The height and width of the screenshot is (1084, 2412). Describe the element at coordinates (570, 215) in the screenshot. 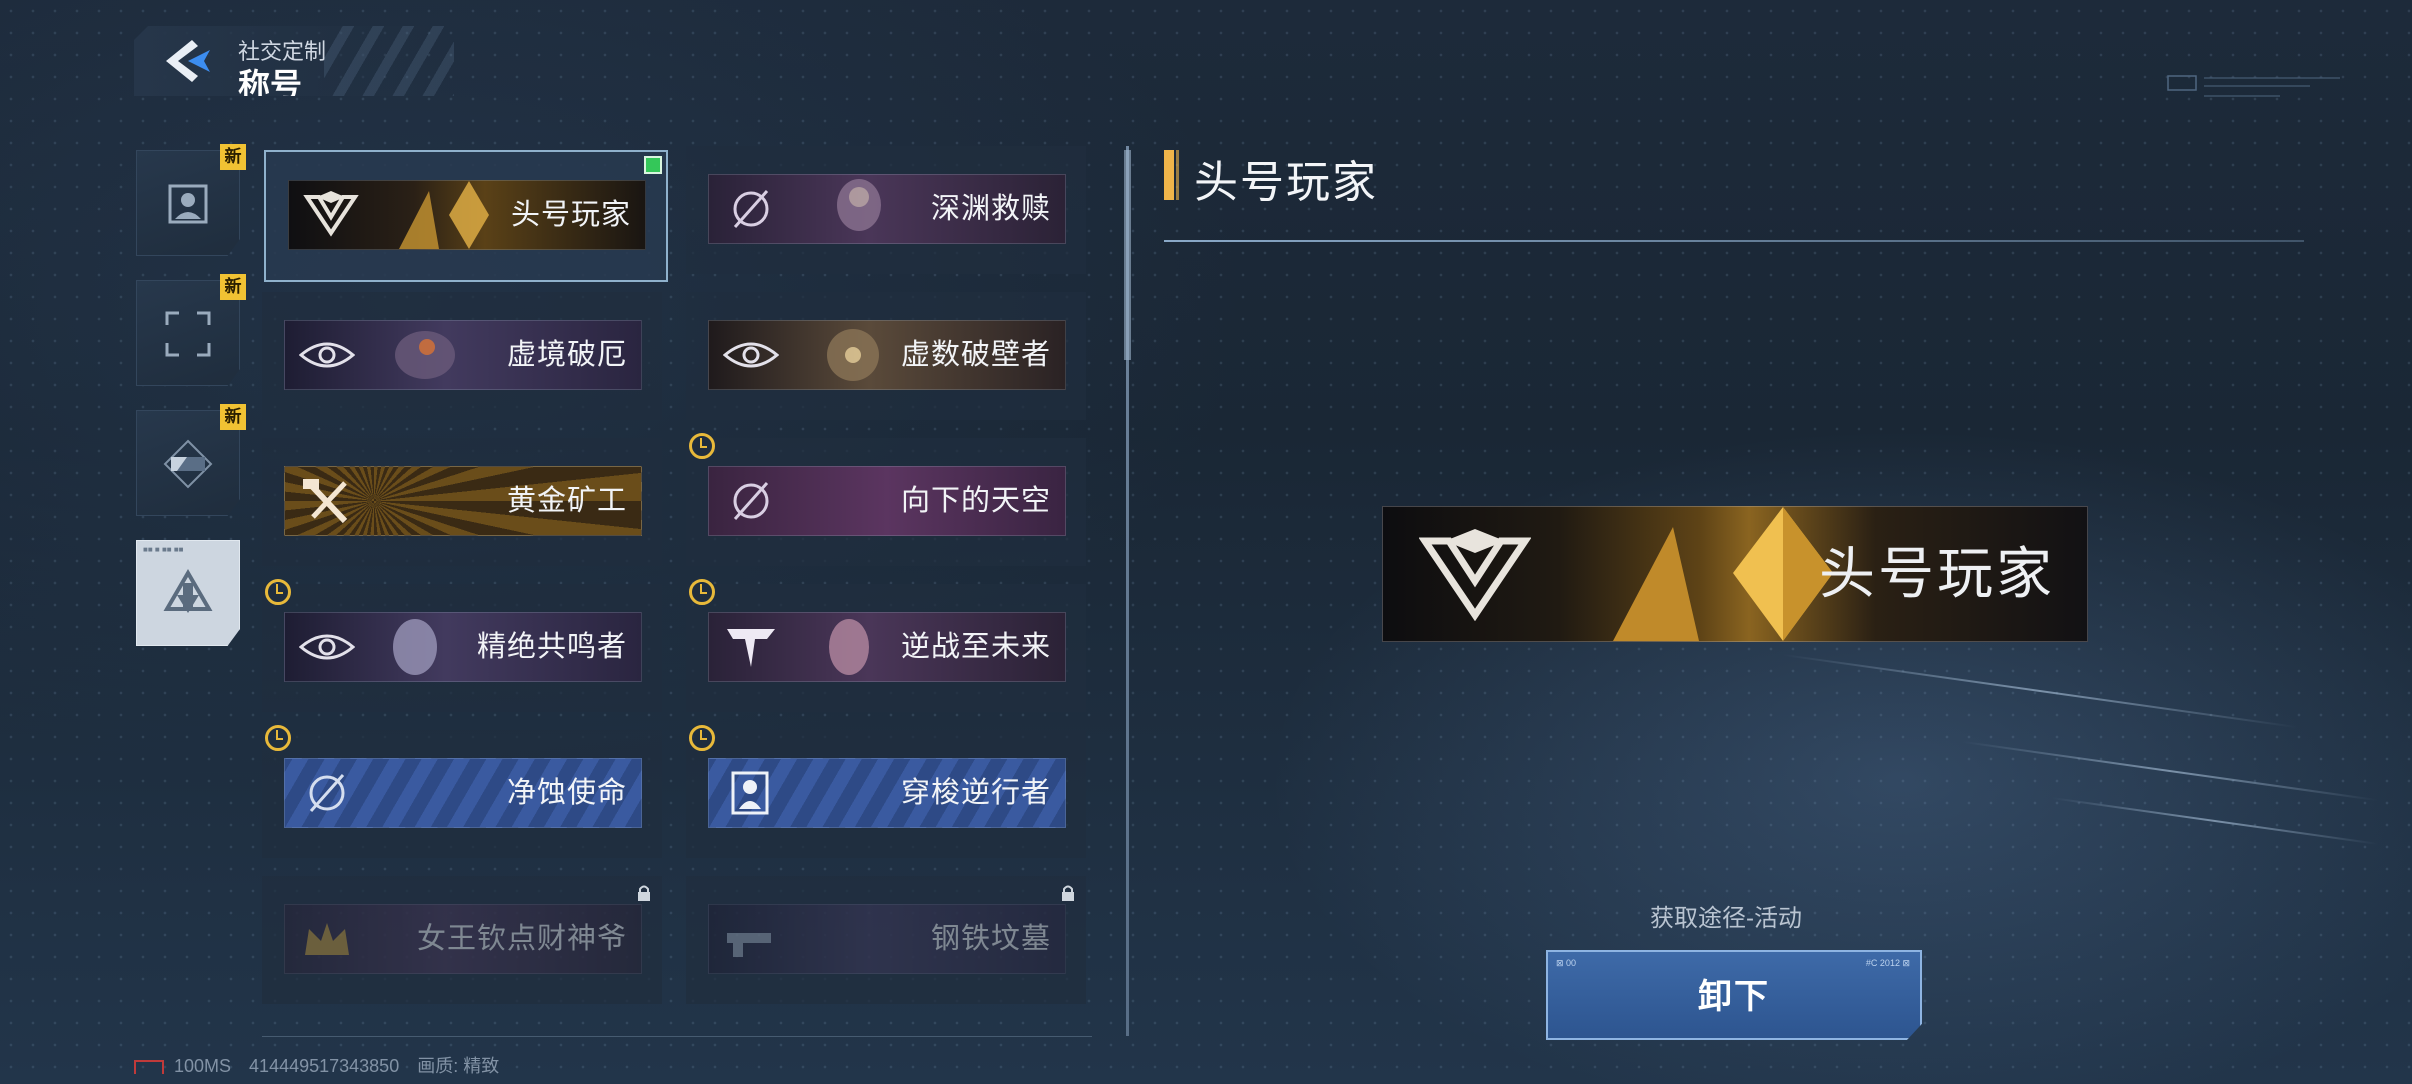

I see `title-label: 头号玩家` at that location.